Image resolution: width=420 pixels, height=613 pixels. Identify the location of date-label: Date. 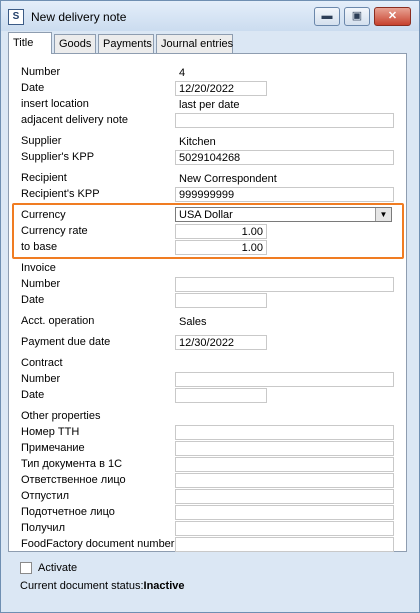
(33, 88).